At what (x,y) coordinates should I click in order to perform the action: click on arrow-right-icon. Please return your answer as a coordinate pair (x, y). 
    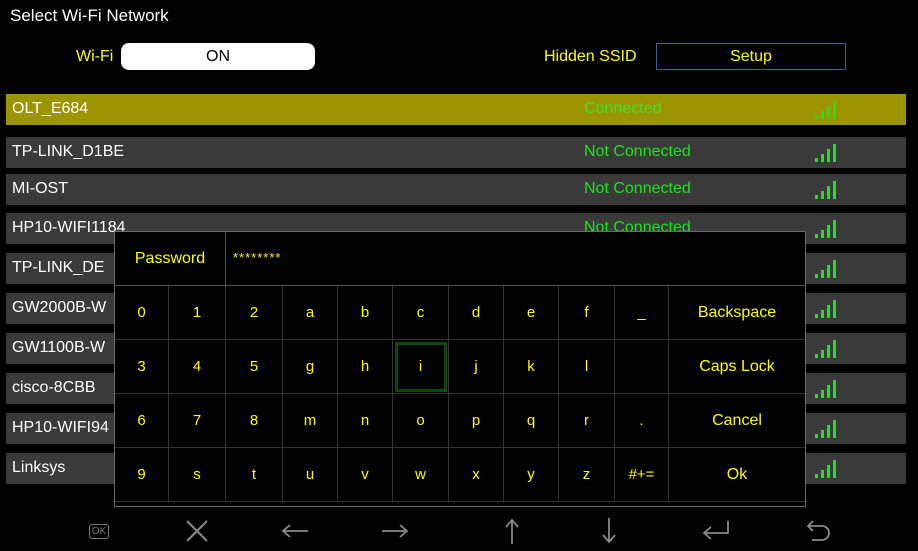
    Looking at the image, I should click on (395, 531).